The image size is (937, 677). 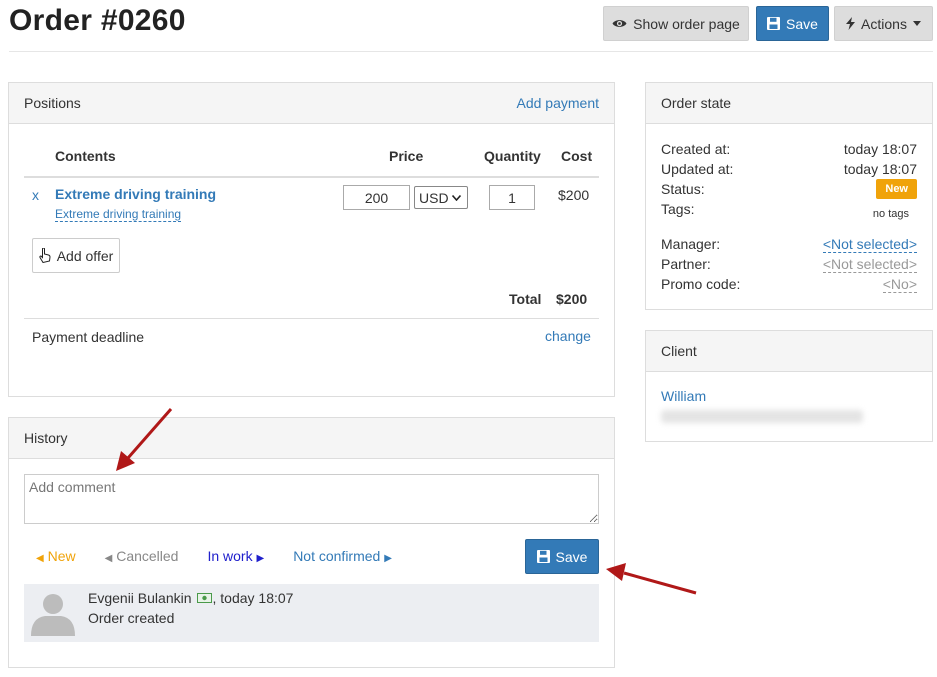 What do you see at coordinates (696, 149) in the screenshot?
I see `created-at-label: Created at:` at bounding box center [696, 149].